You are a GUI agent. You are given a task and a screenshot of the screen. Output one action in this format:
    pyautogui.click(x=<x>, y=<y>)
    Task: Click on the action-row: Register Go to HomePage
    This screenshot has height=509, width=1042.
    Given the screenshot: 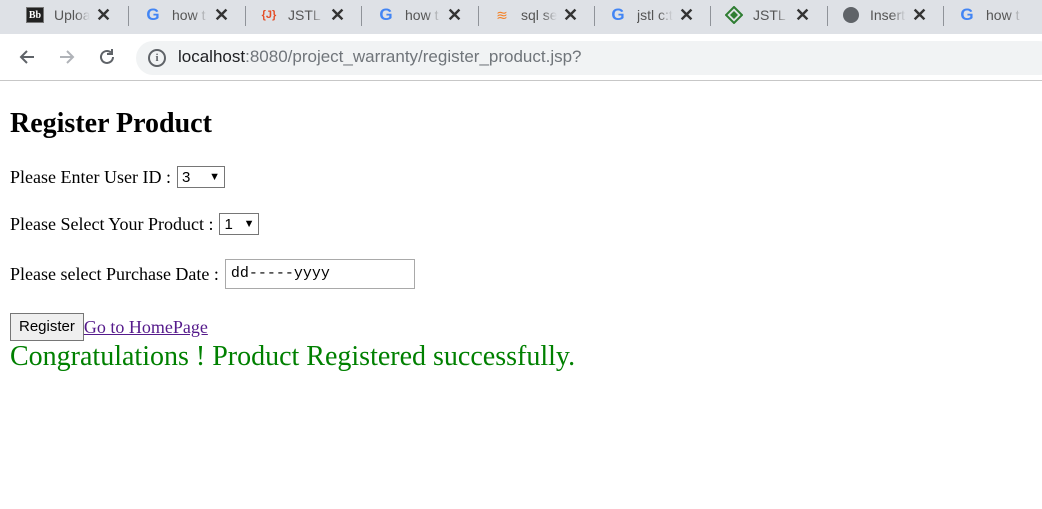 What is the action you would take?
    pyautogui.click(x=109, y=327)
    